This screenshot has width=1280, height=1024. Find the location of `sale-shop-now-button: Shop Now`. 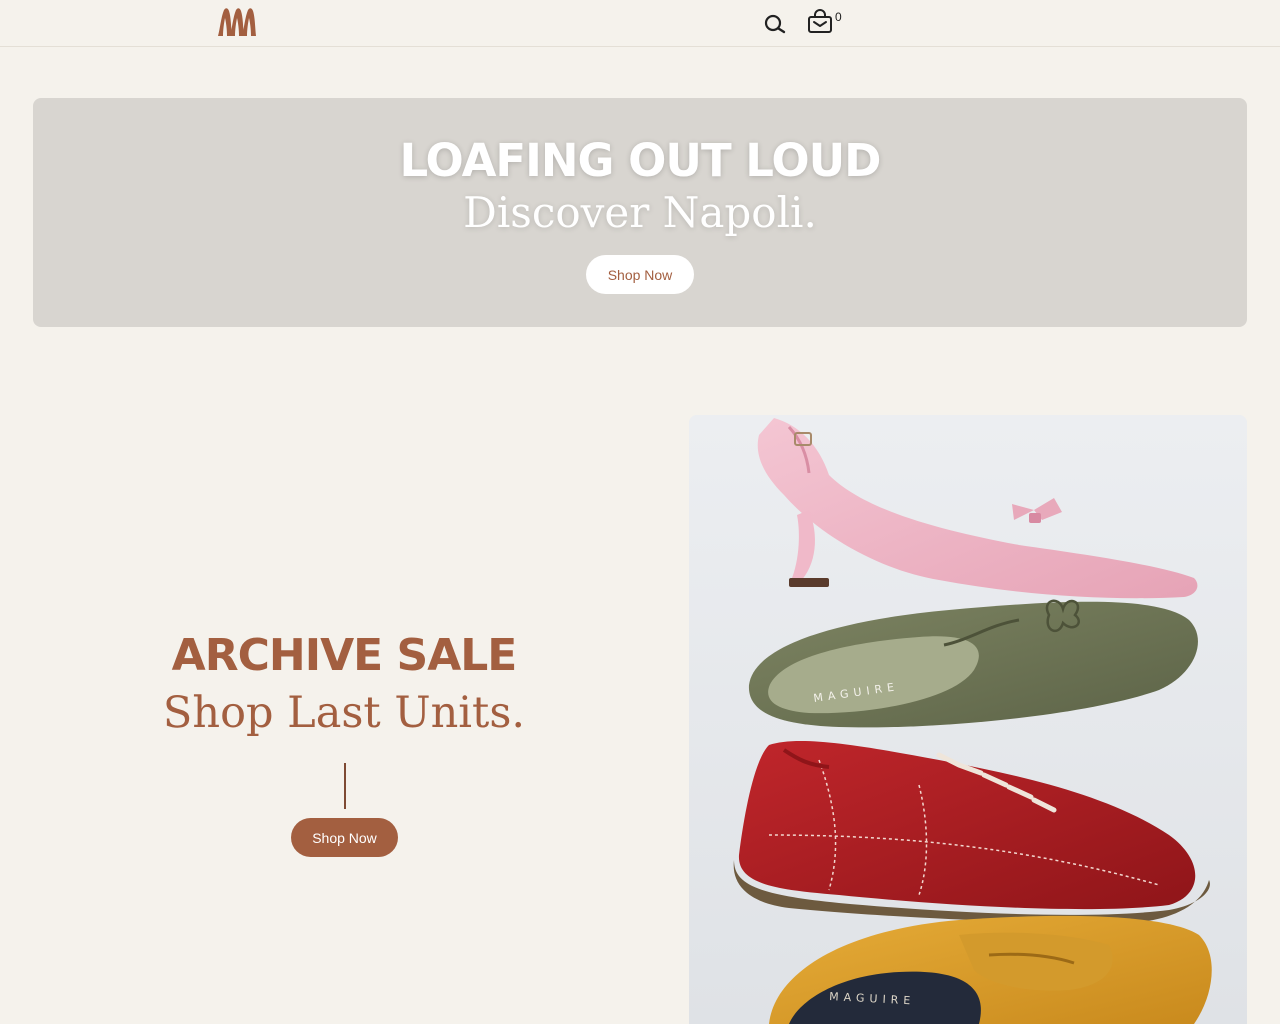

sale-shop-now-button: Shop Now is located at coordinates (344, 837).